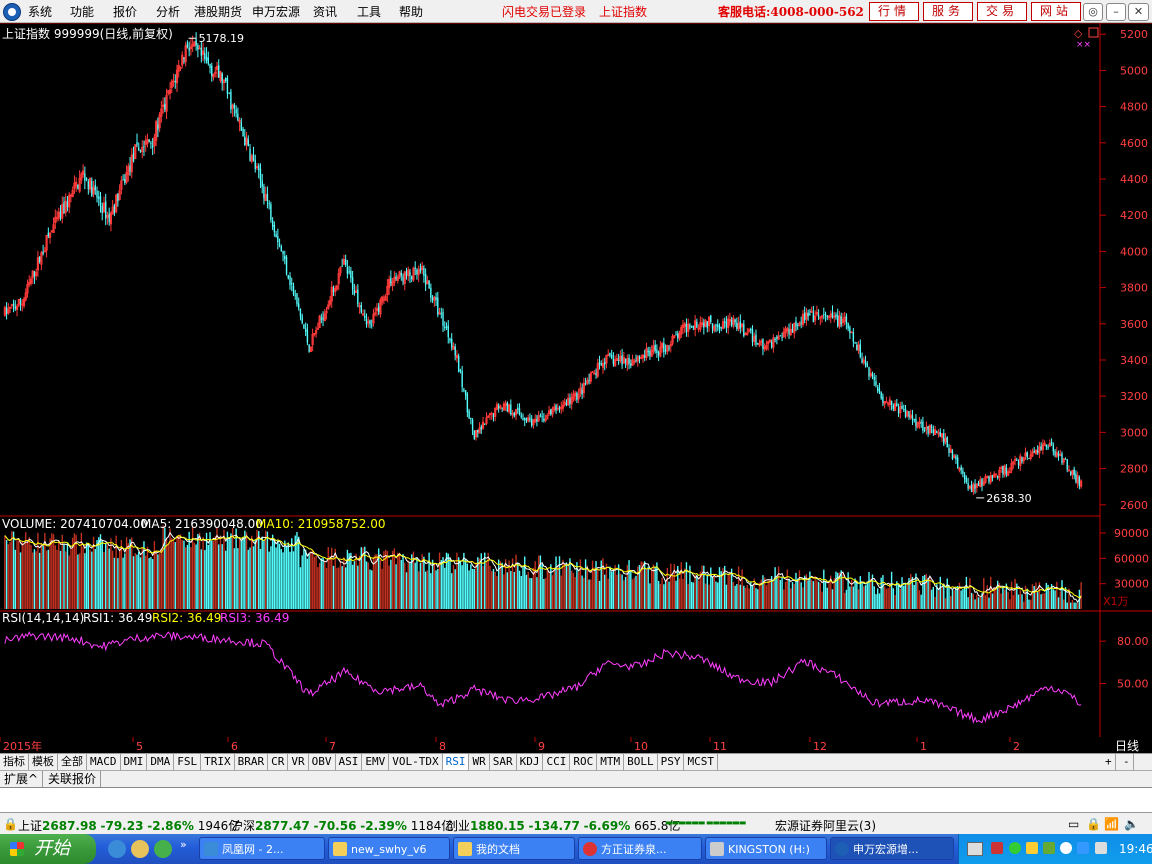 The width and height of the screenshot is (1152, 864). Describe the element at coordinates (997, 848) in the screenshot. I see `tray-app-icon` at that location.